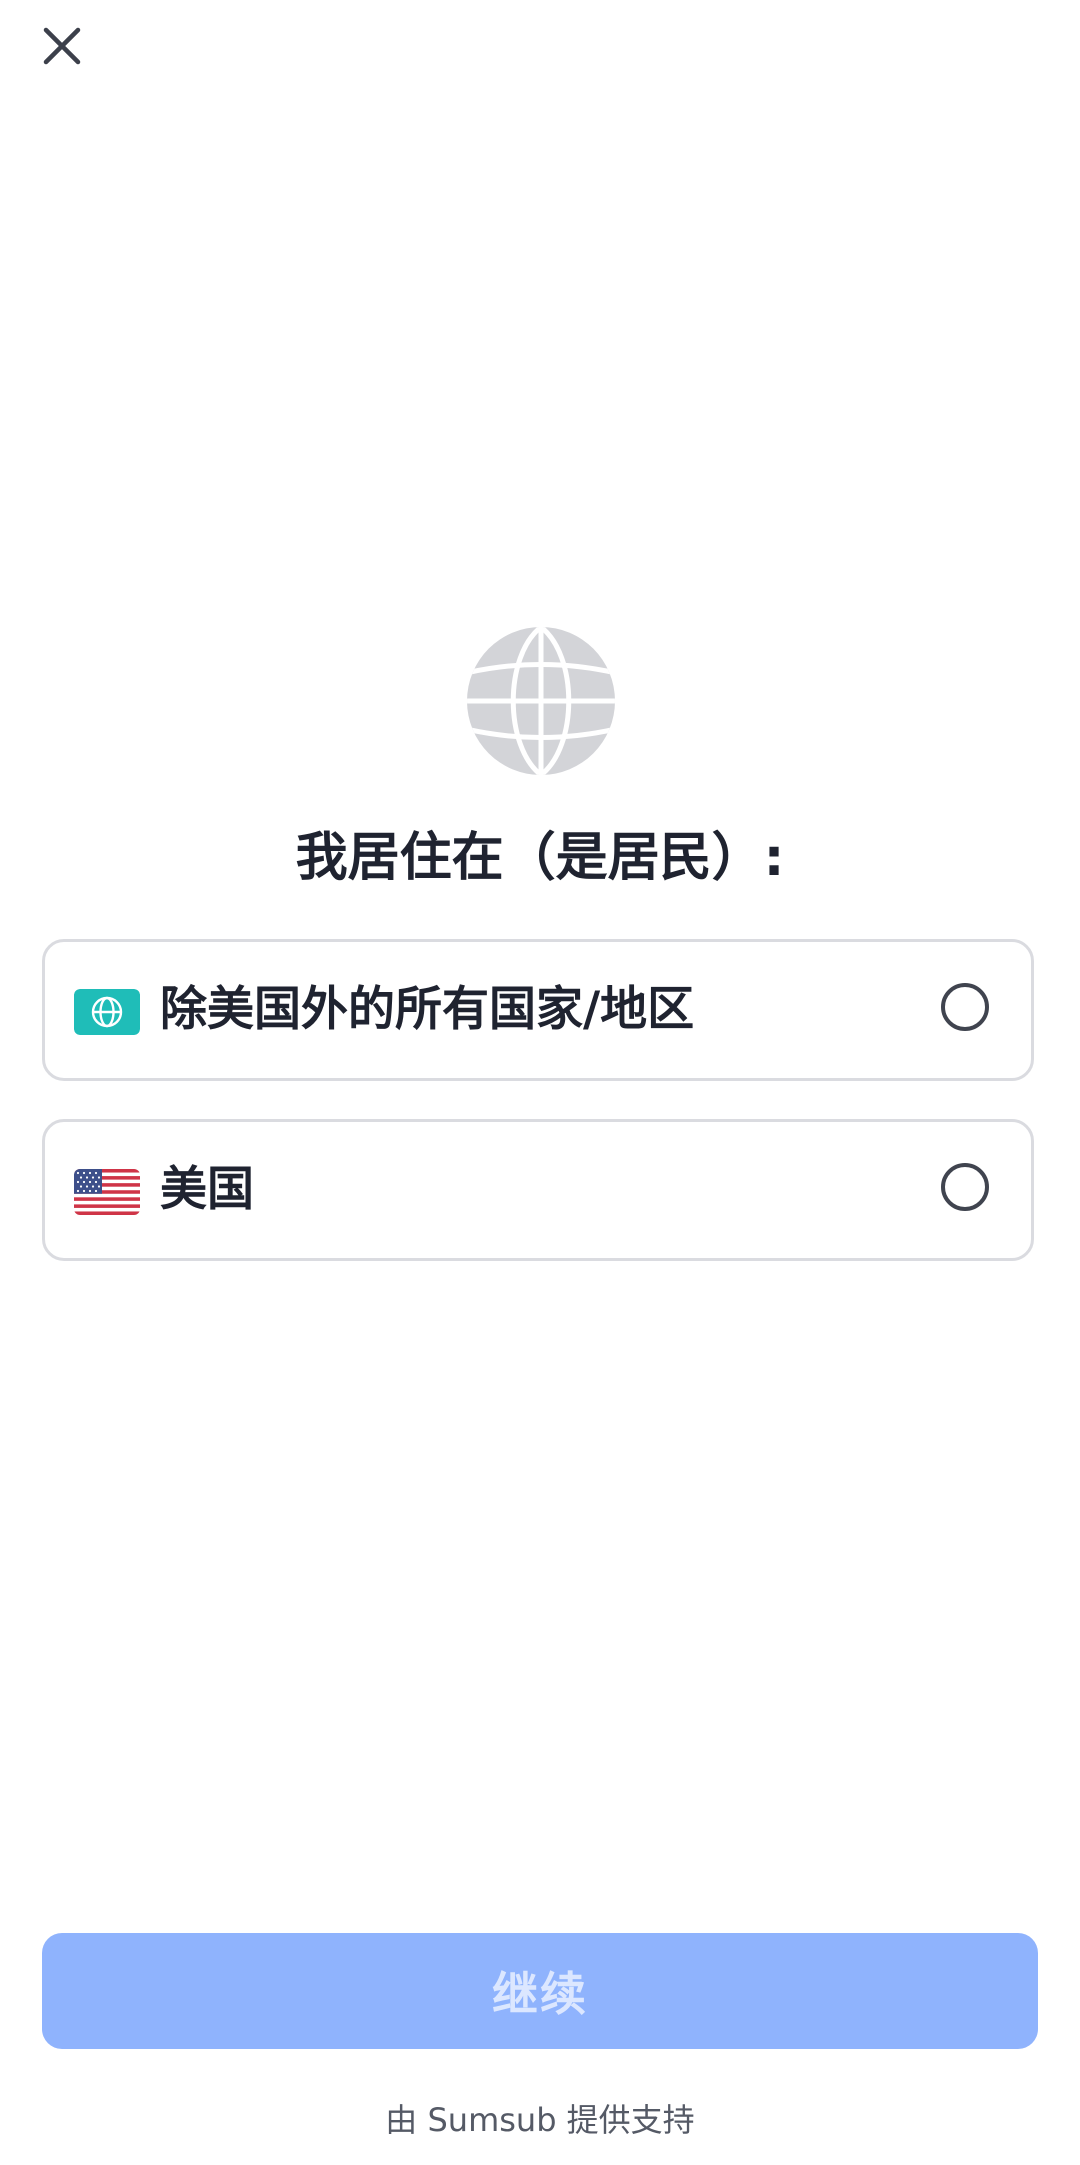  Describe the element at coordinates (538, 1190) in the screenshot. I see `option-united-states: 美国` at that location.